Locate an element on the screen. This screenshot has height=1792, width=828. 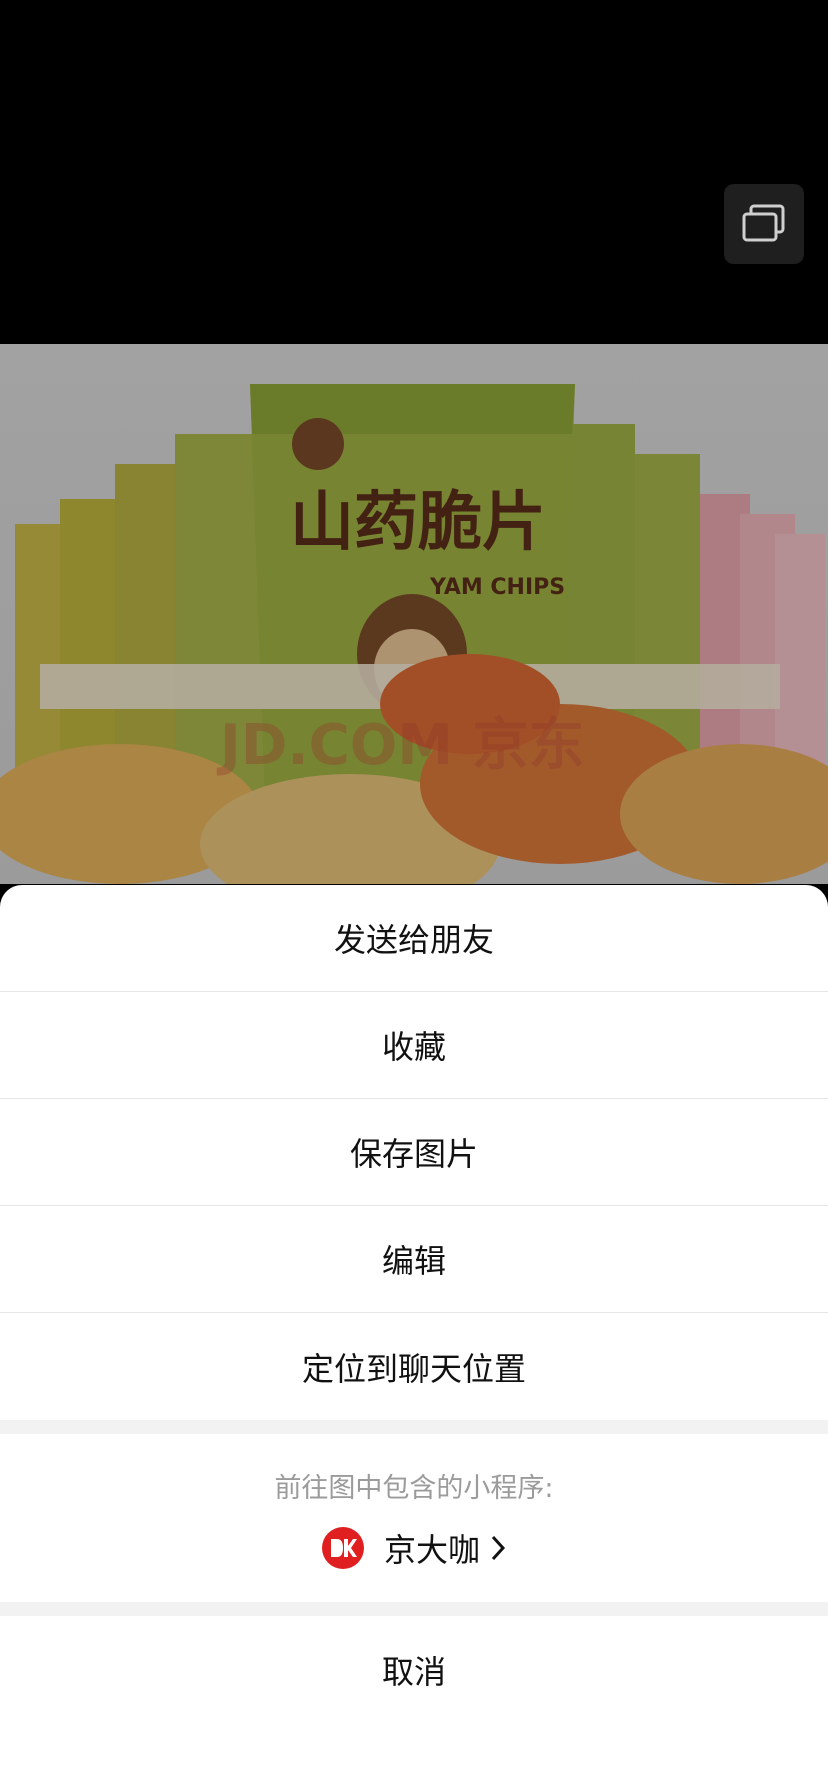
mini-program-section: 前往图中包含的小程序: 京大咖 is located at coordinates (414, 1518).